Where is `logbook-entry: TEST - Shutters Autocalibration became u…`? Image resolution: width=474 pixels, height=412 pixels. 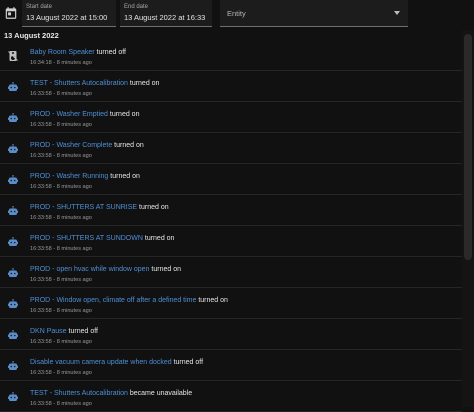
logbook-entry: TEST - Shutters Autocalibration became u… is located at coordinates (231, 396).